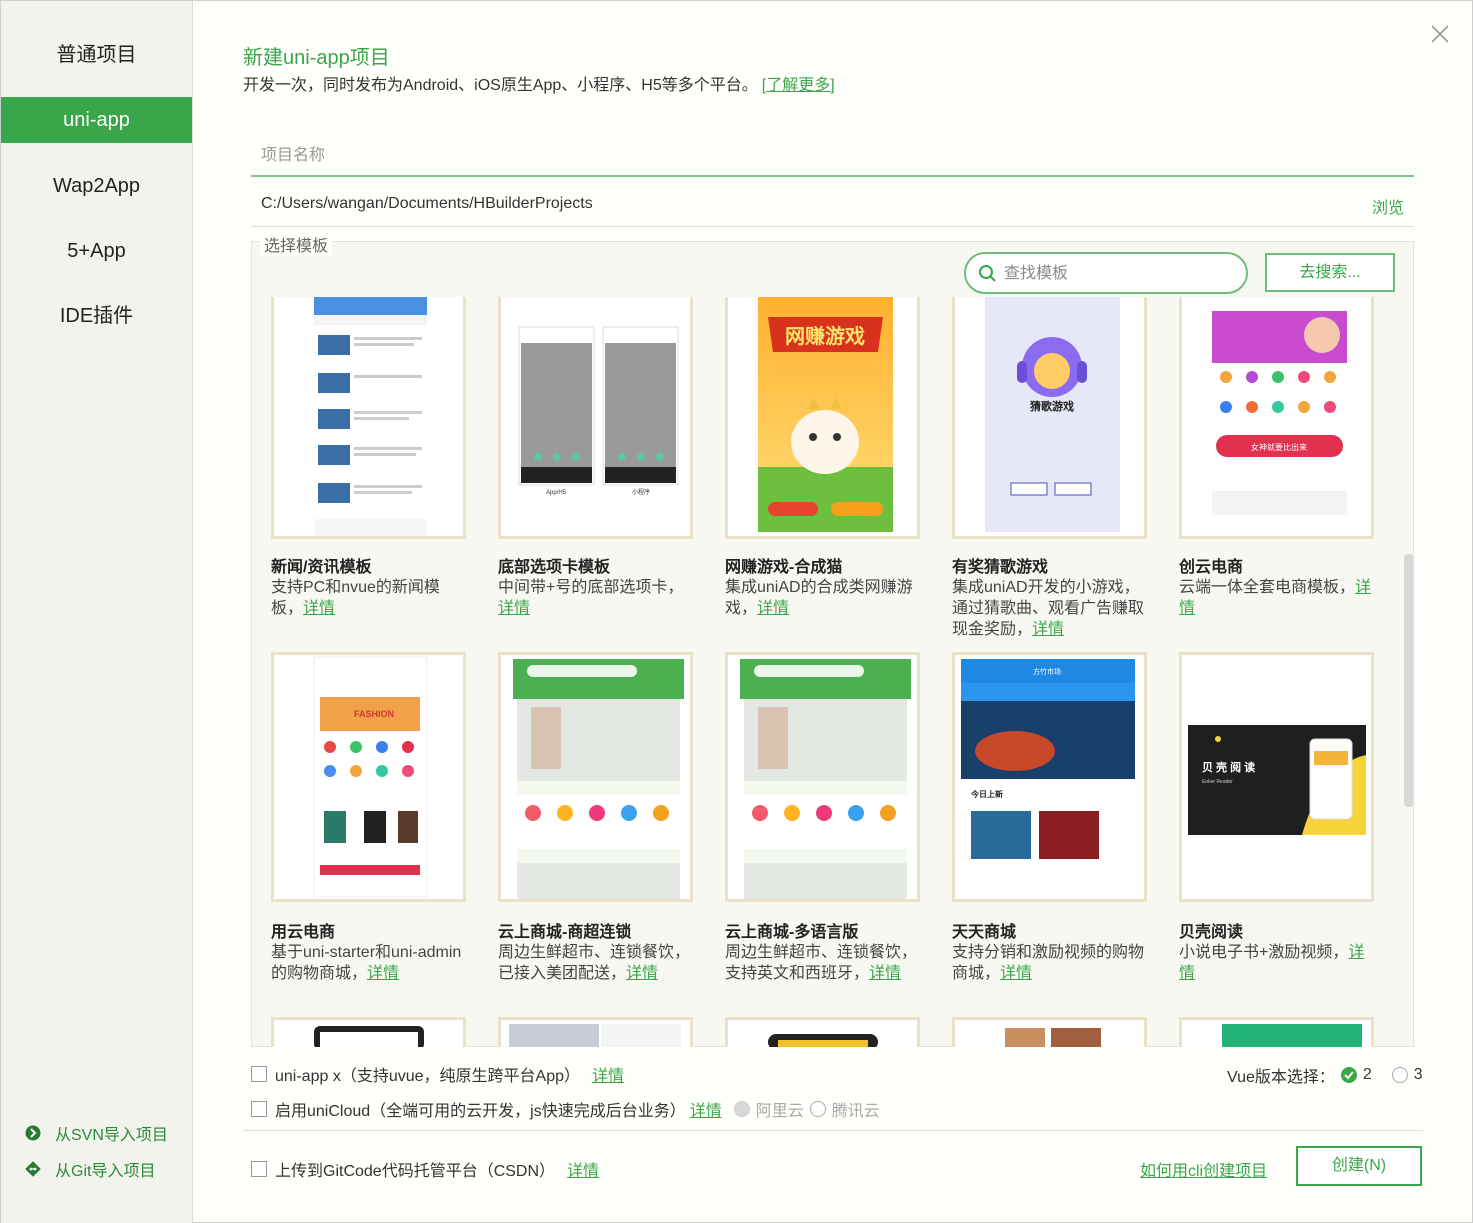 This screenshot has height=1223, width=1473. I want to click on cy-ecommerce-preview-image: 女神就要比出来, so click(1279, 413).